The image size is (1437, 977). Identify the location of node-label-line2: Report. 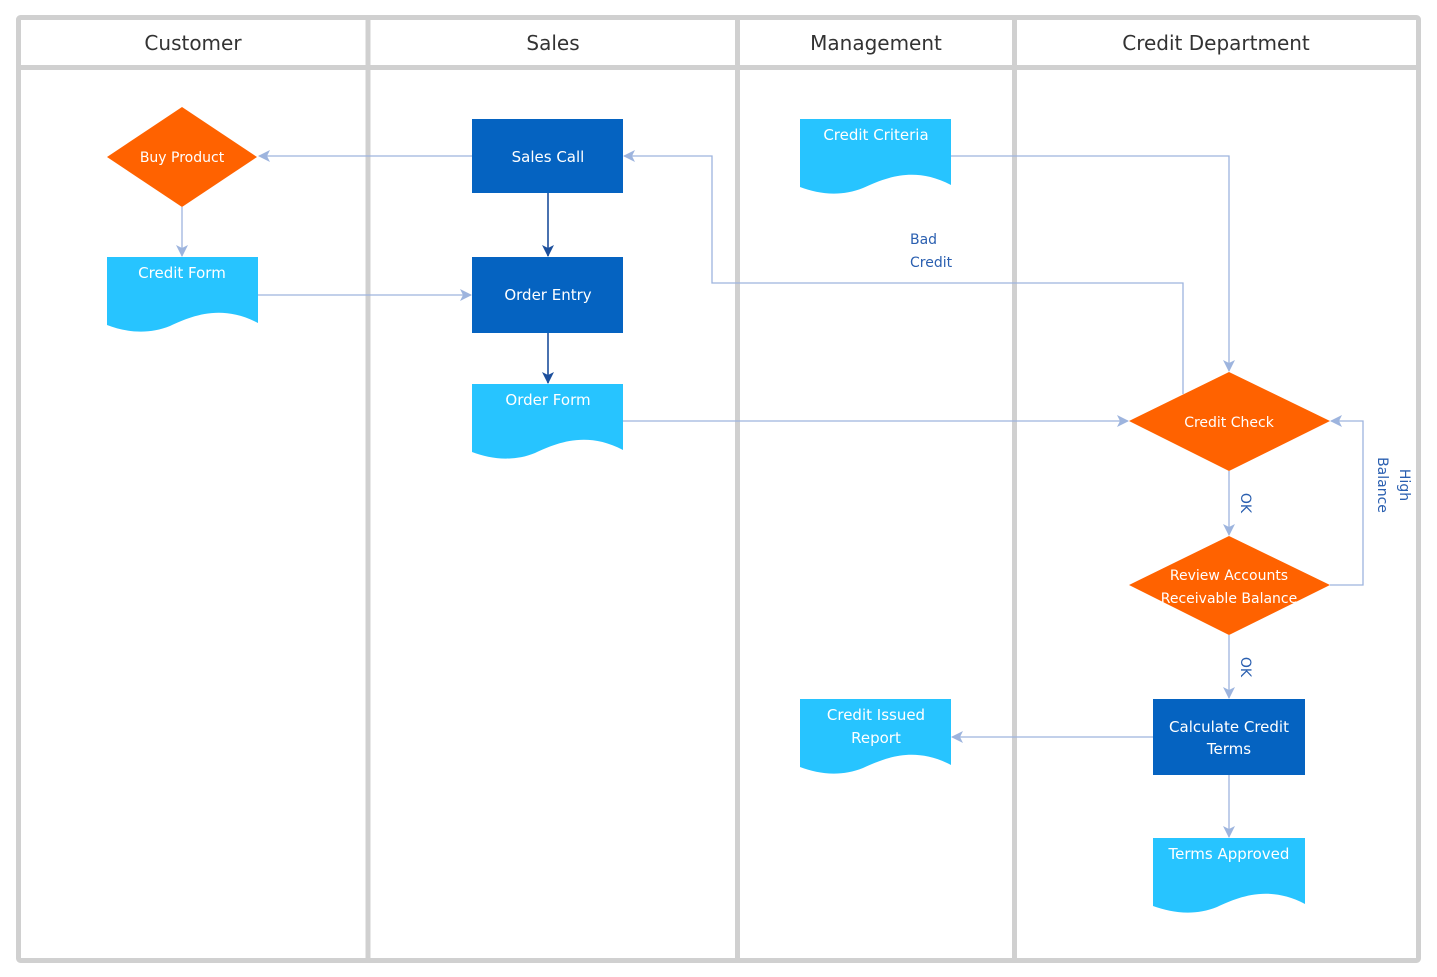
(876, 738).